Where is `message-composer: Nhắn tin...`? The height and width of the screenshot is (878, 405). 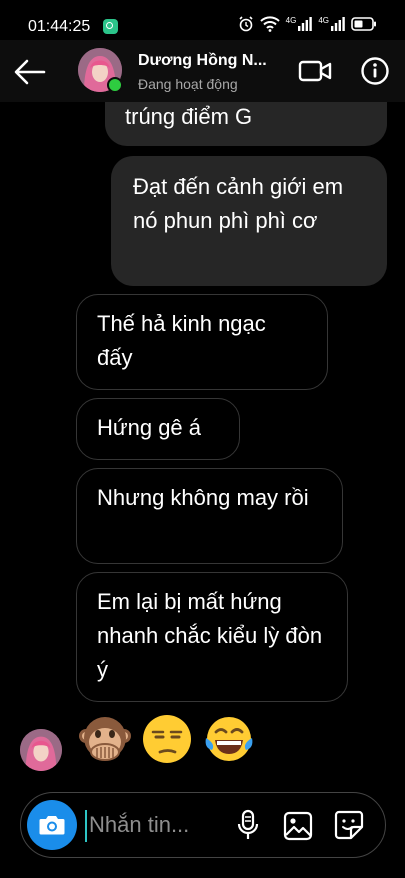
message-composer: Nhắn tin... is located at coordinates (203, 825).